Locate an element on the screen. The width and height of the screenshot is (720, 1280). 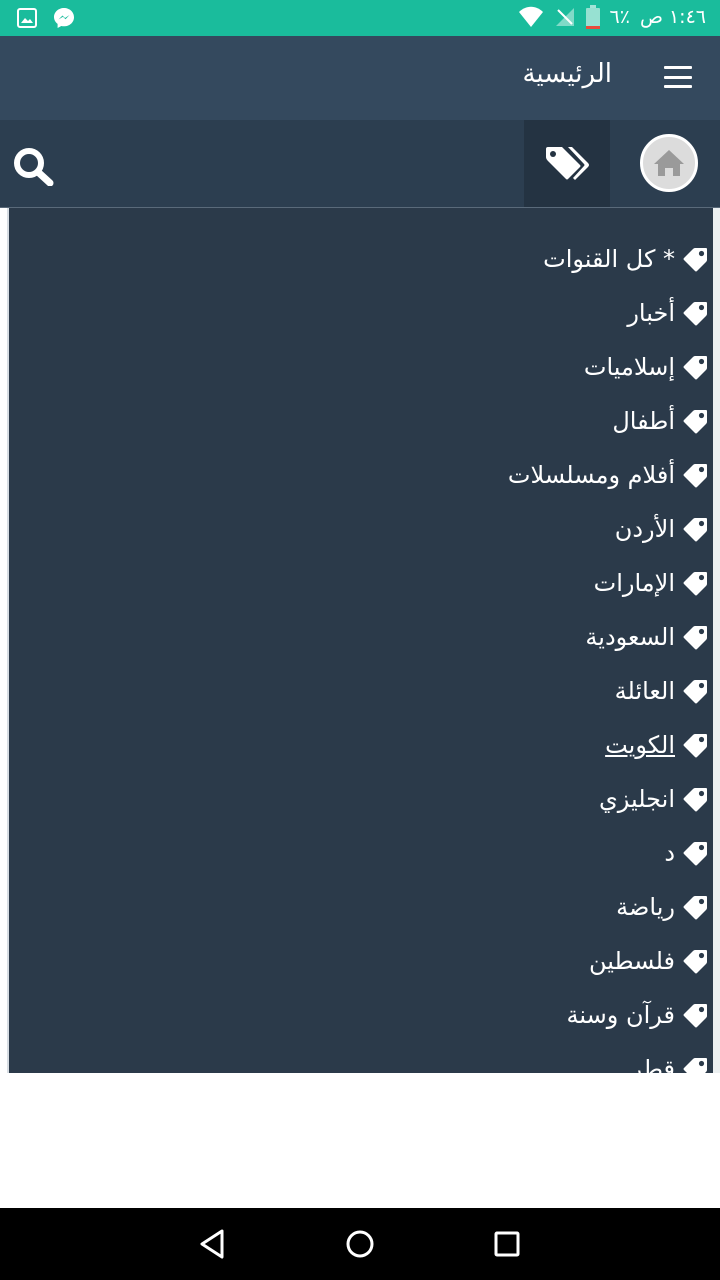
search-button is located at coordinates (34, 166).